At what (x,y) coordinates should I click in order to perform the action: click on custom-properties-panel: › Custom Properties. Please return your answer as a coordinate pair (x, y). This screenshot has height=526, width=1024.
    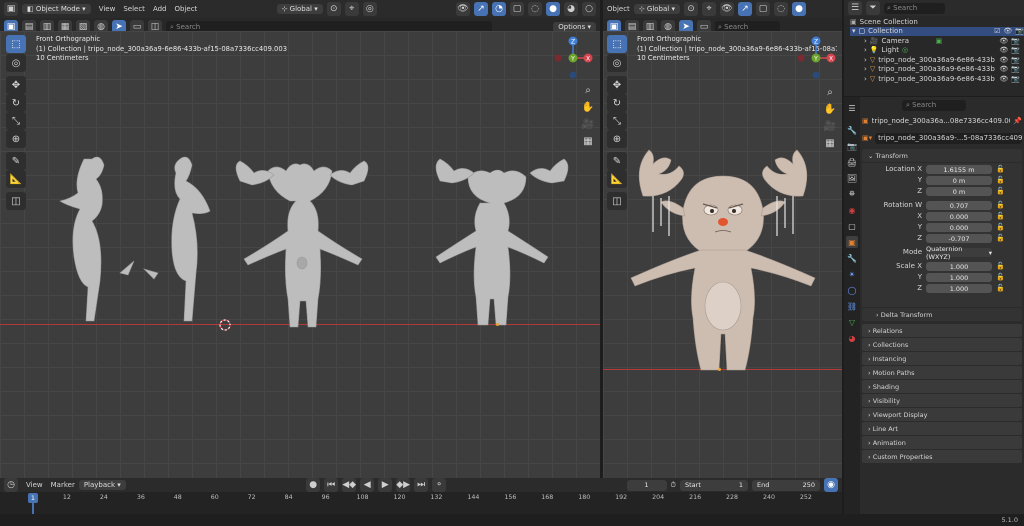
    Looking at the image, I should click on (942, 456).